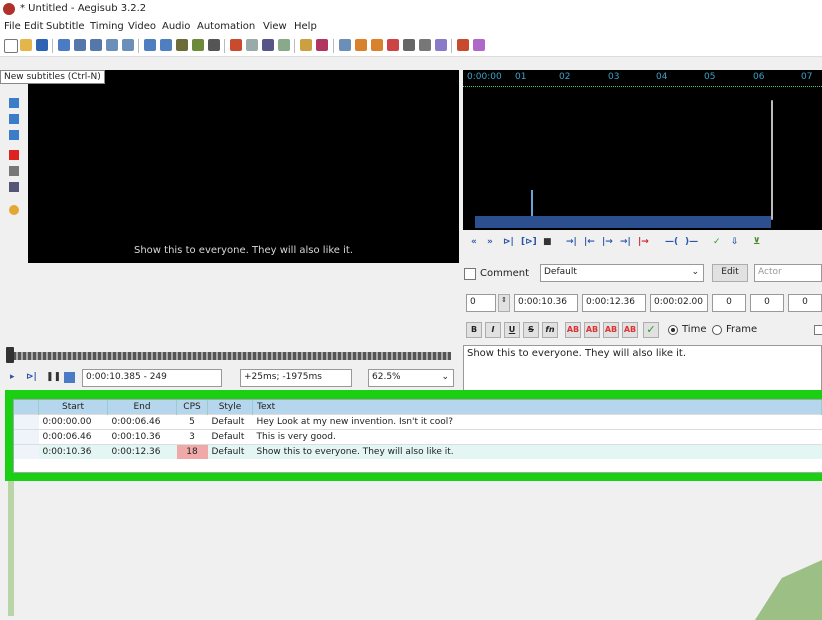 The image size is (822, 620). Describe the element at coordinates (192, 407) in the screenshot. I see `column-header-cps: CPS` at that location.